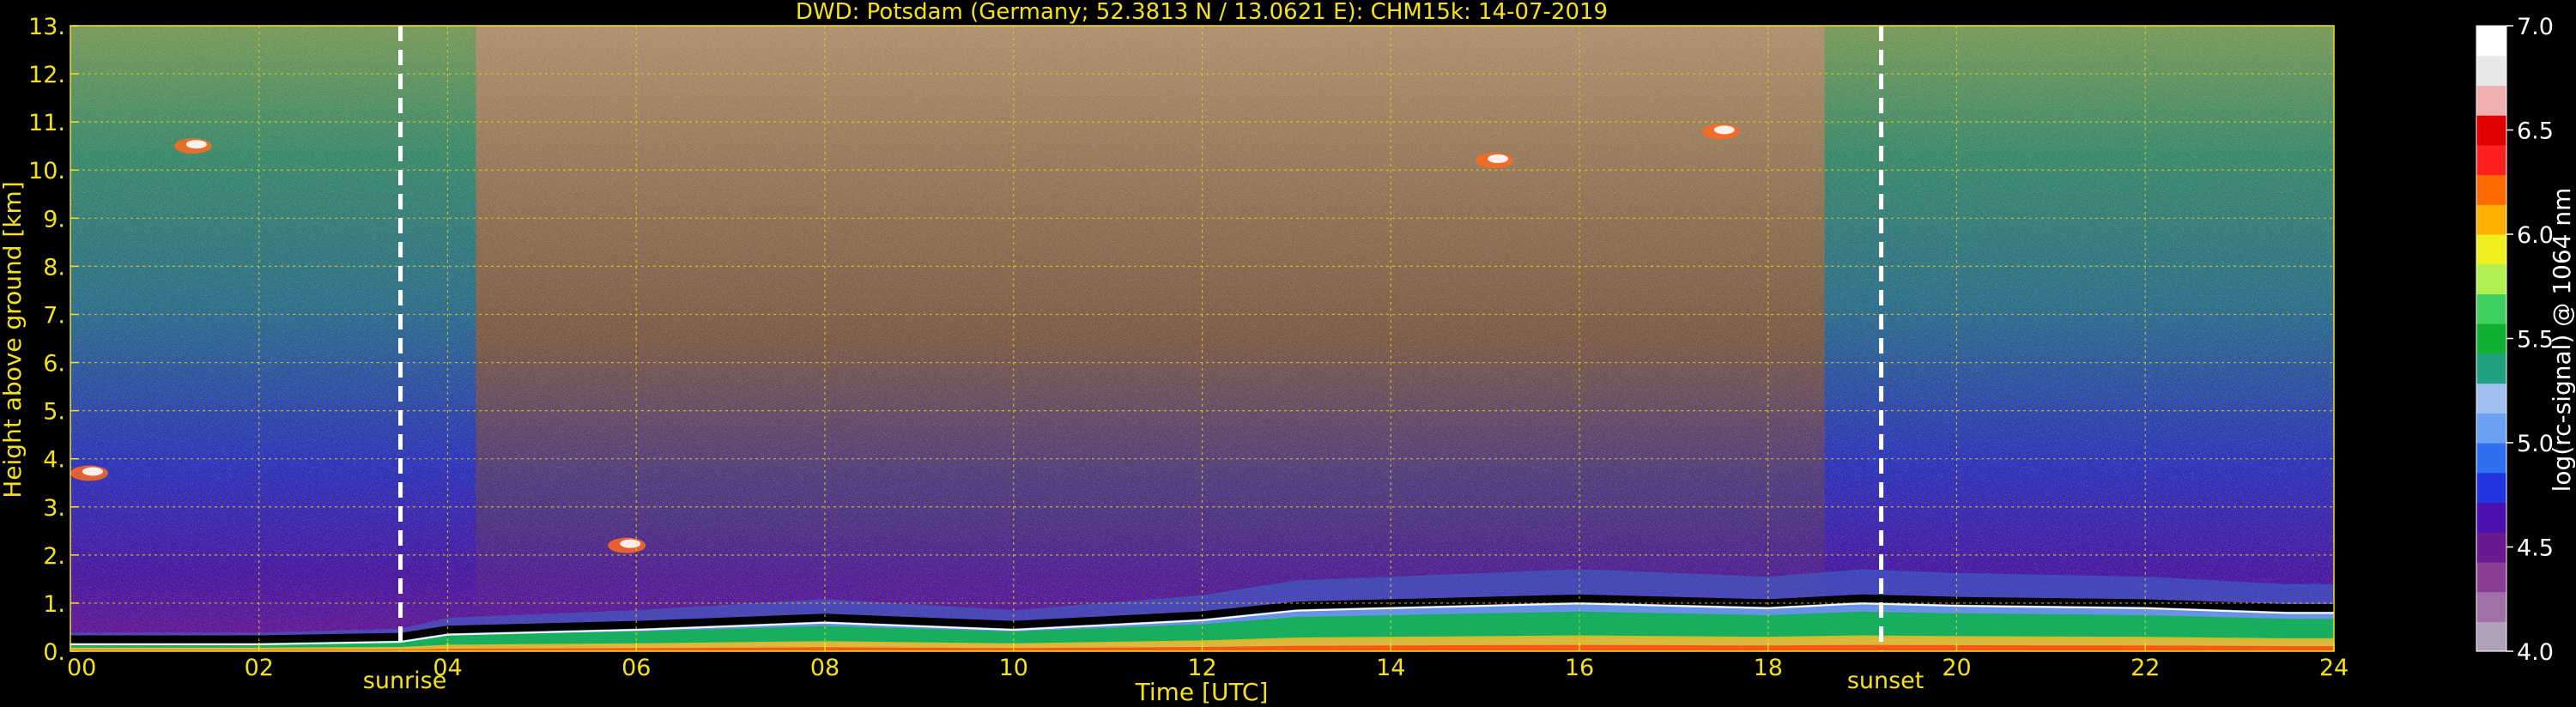  I want to click on colorbar: 4.04.55.05.56.06.57.0, so click(2515, 340).